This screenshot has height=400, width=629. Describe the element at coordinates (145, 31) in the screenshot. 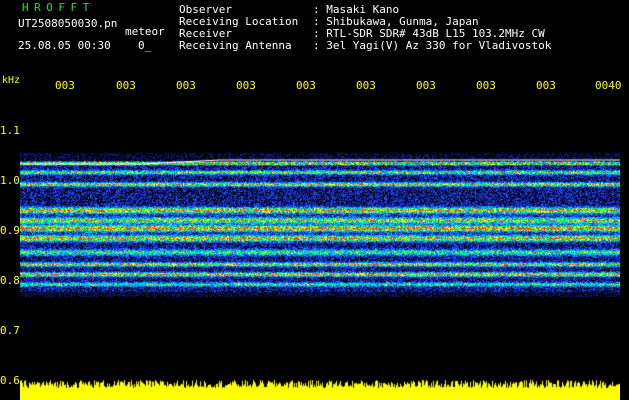

I see `capture-tag: meteor` at that location.